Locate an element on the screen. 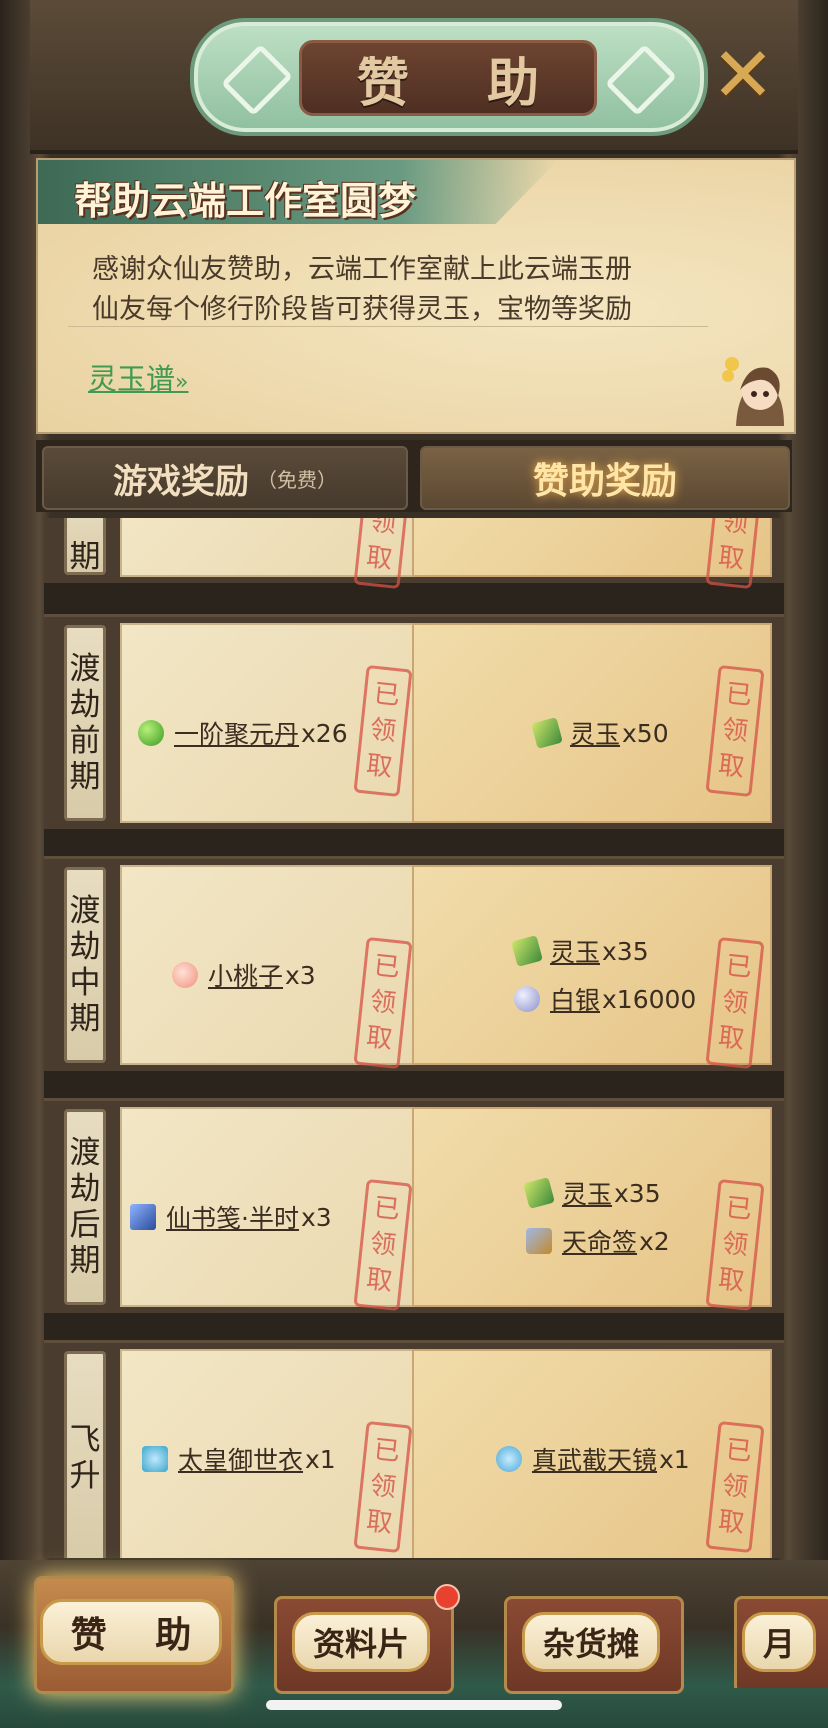 This screenshot has height=1728, width=828. stage-label: 渡劫后期 is located at coordinates (85, 1207).